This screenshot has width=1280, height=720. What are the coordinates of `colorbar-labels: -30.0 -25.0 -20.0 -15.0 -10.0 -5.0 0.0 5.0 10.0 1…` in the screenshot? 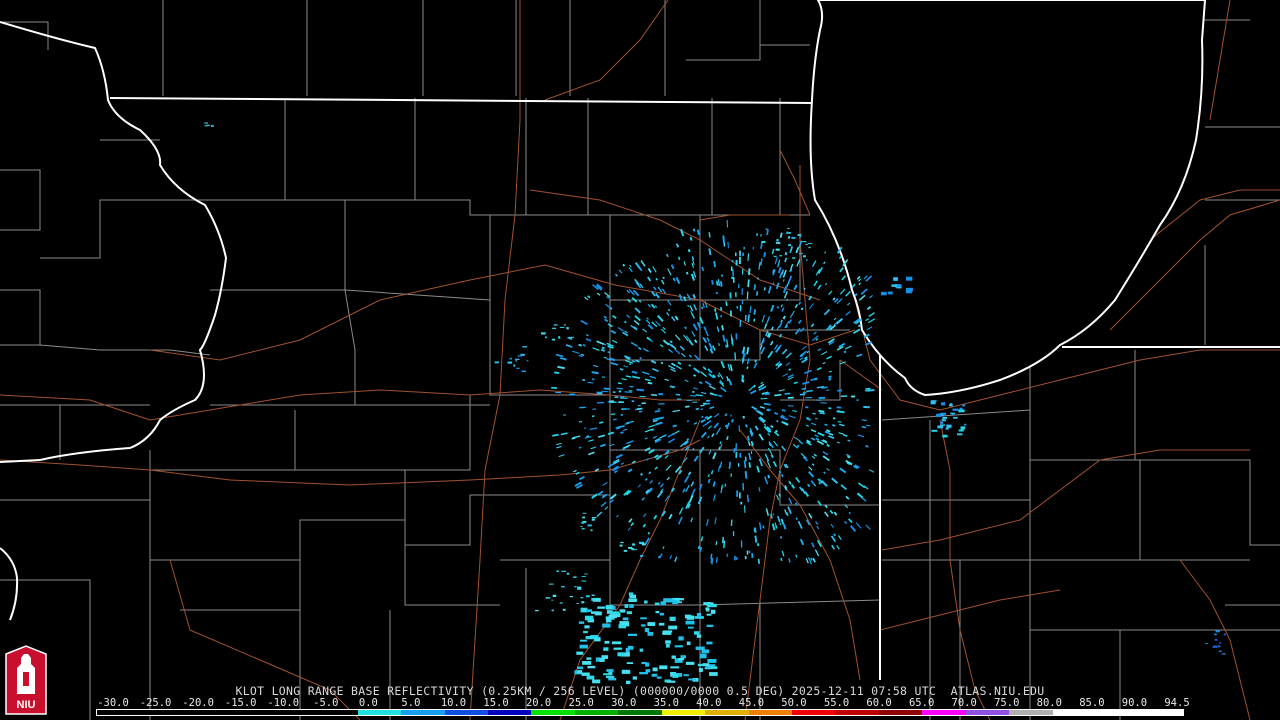 It's located at (640, 703).